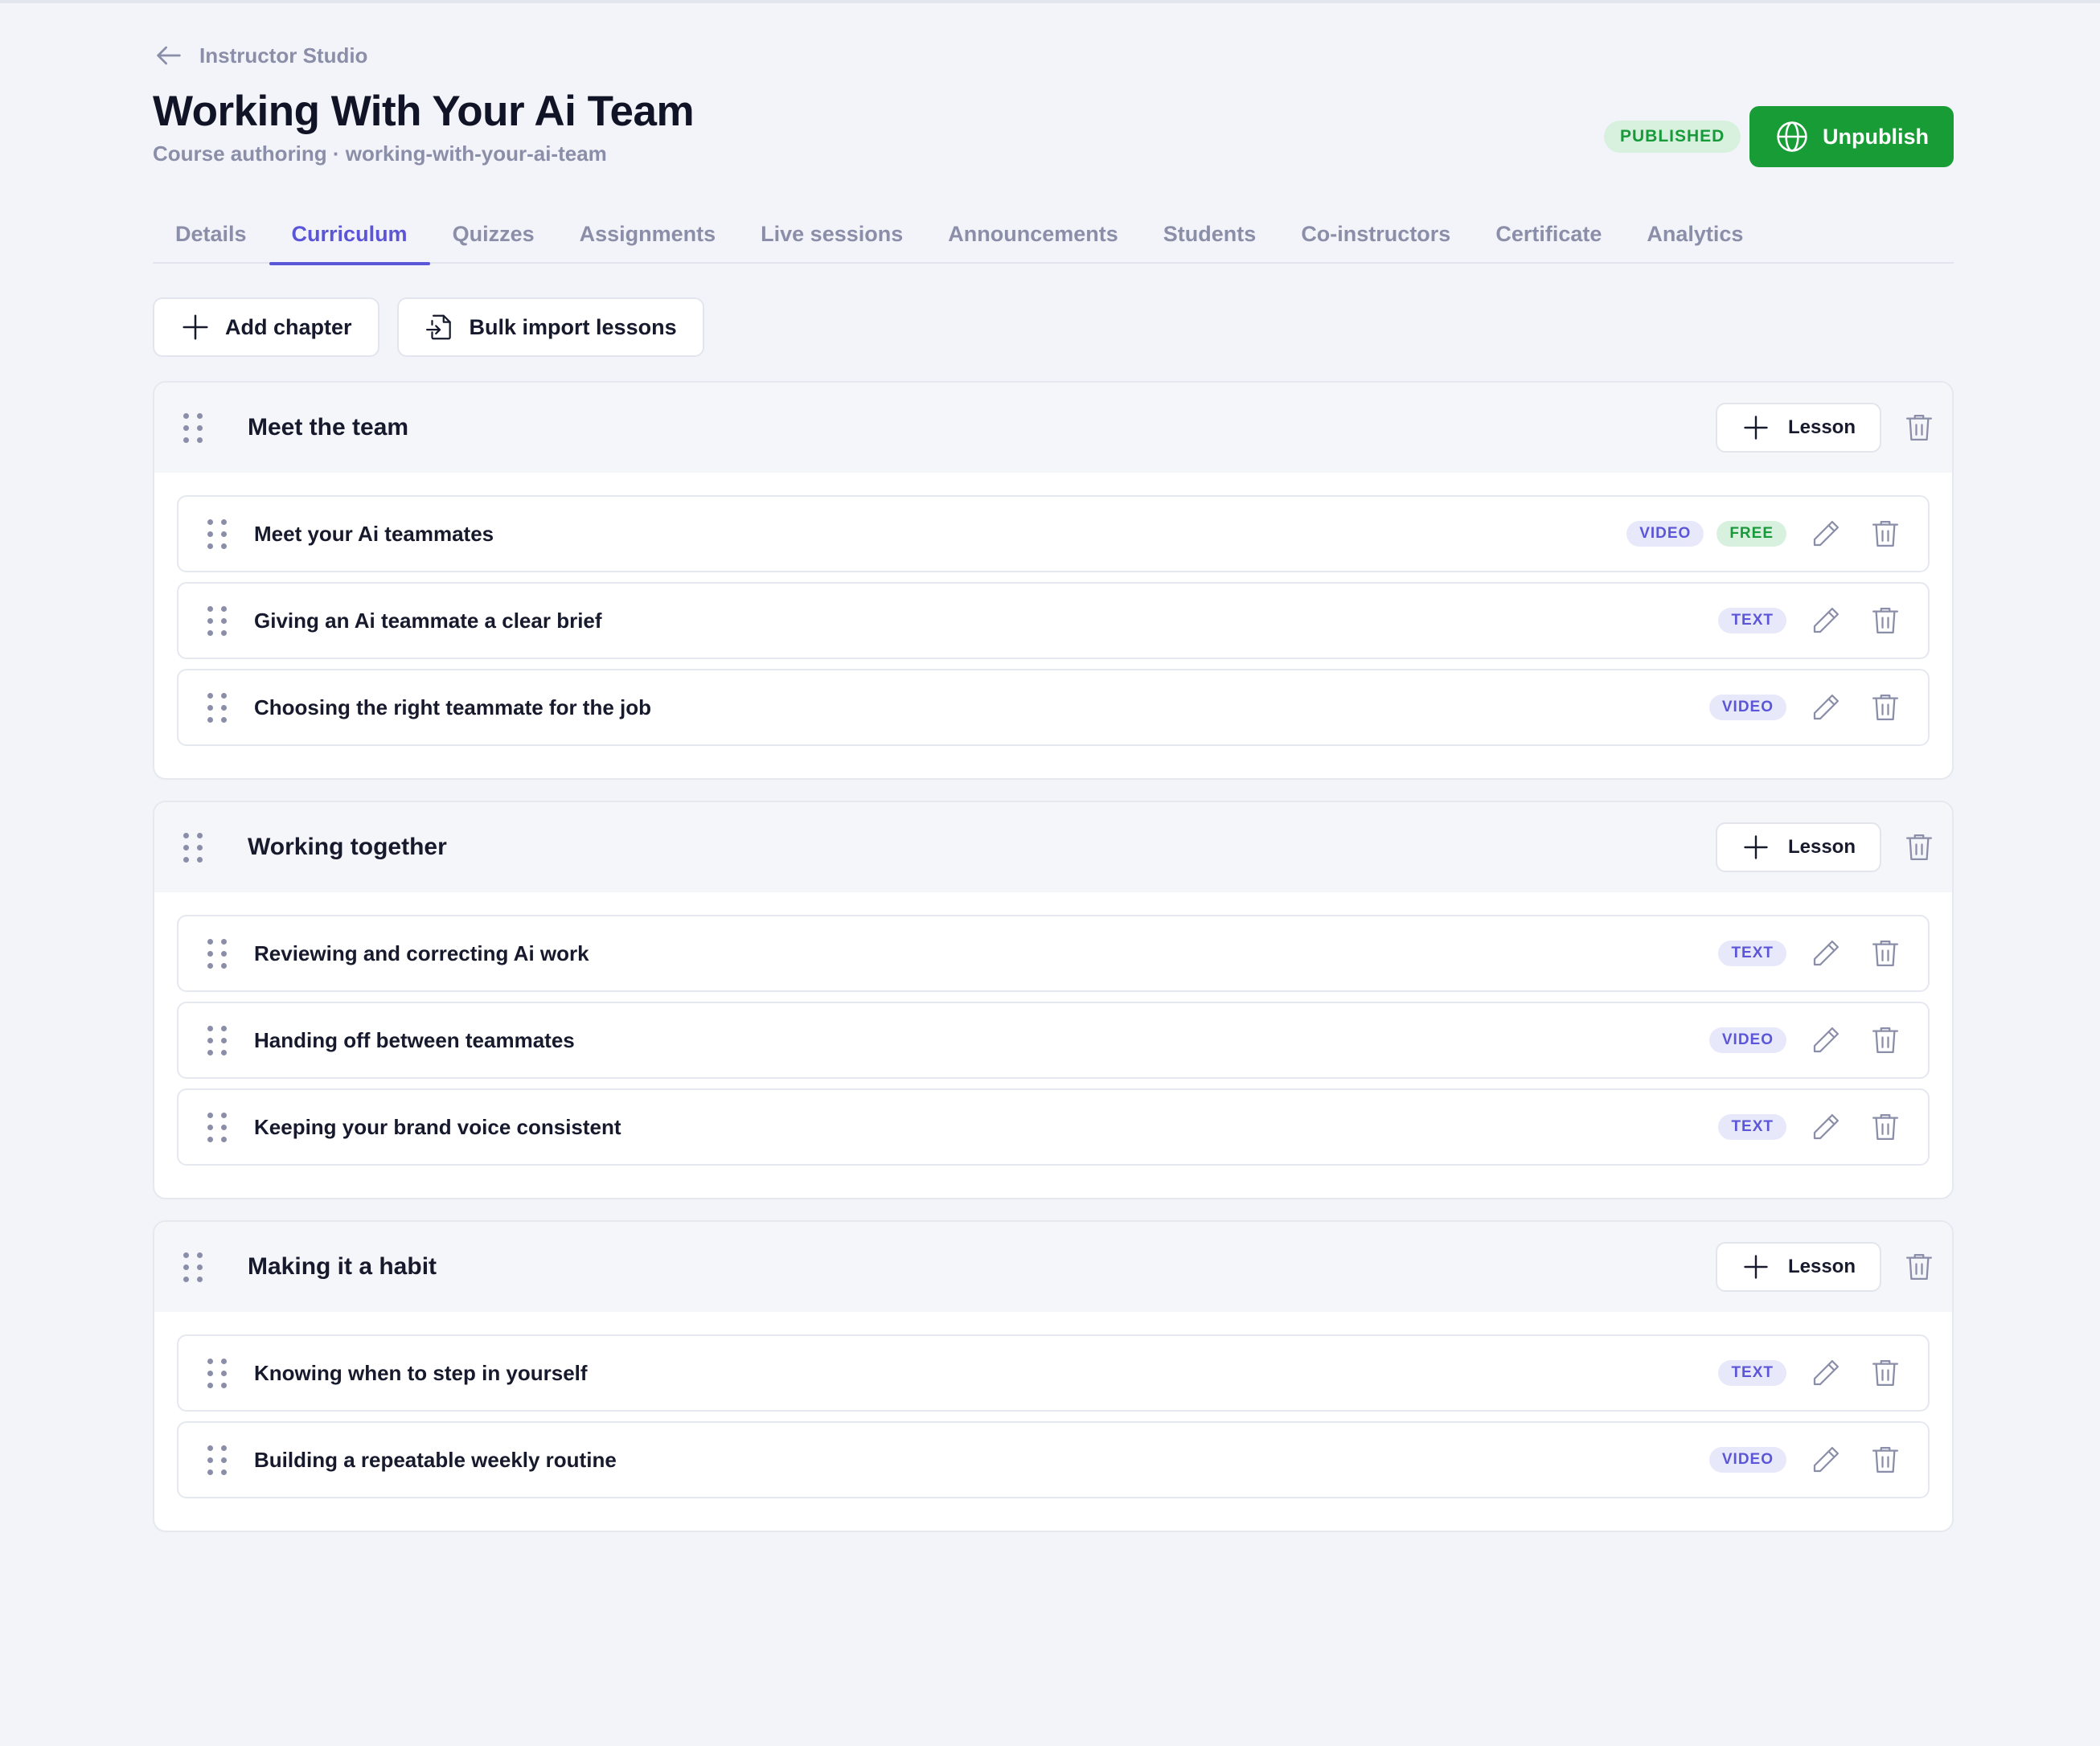 This screenshot has height=1746, width=2100. What do you see at coordinates (1695, 234) in the screenshot?
I see `tab-analytics: Analytics` at bounding box center [1695, 234].